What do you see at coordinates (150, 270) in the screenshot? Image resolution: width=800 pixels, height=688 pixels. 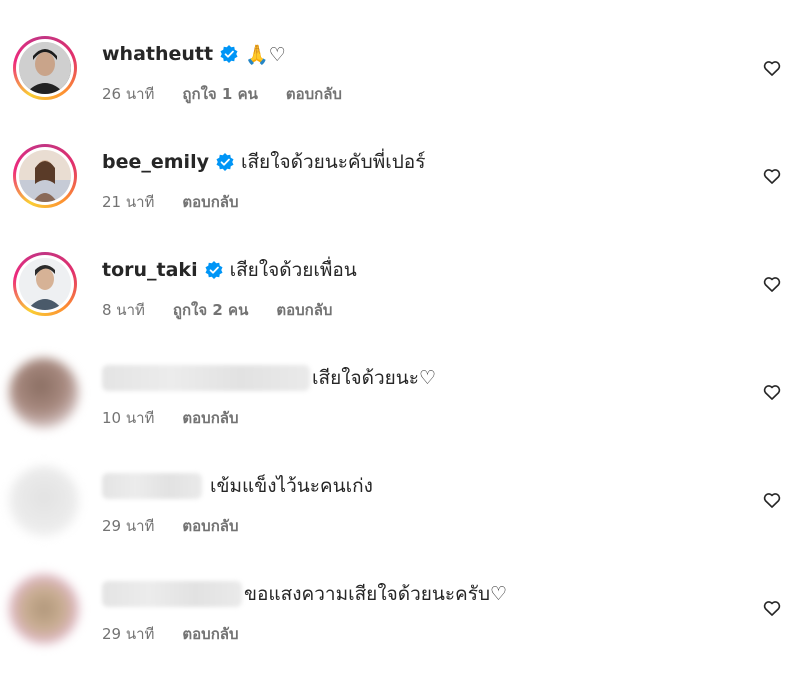 I see `username: toru_taki` at bounding box center [150, 270].